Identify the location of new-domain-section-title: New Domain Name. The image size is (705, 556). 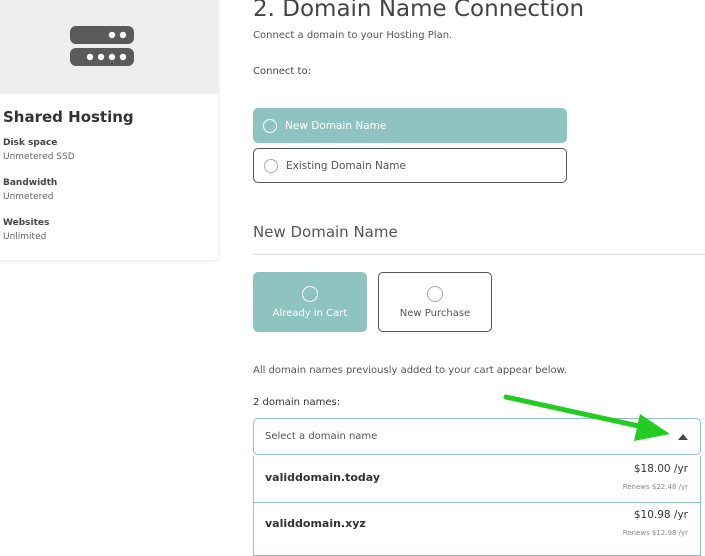
(325, 232).